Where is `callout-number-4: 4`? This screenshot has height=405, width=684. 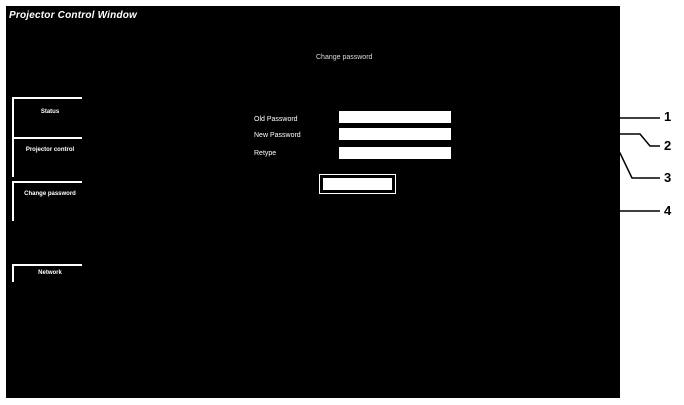
callout-number-4: 4 is located at coordinates (668, 210).